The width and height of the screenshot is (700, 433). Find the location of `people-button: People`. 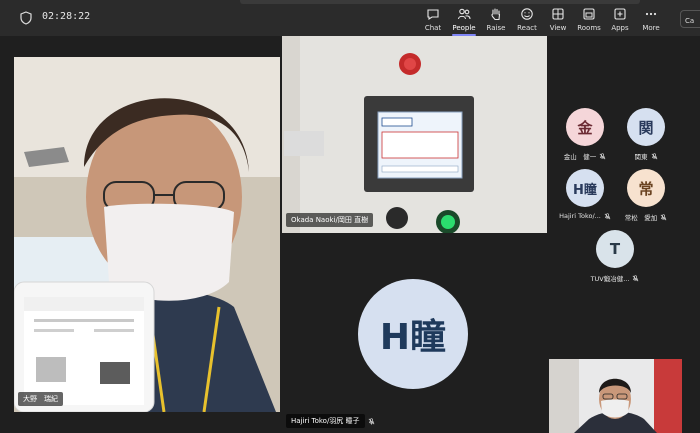

people-button: People is located at coordinates (464, 20).